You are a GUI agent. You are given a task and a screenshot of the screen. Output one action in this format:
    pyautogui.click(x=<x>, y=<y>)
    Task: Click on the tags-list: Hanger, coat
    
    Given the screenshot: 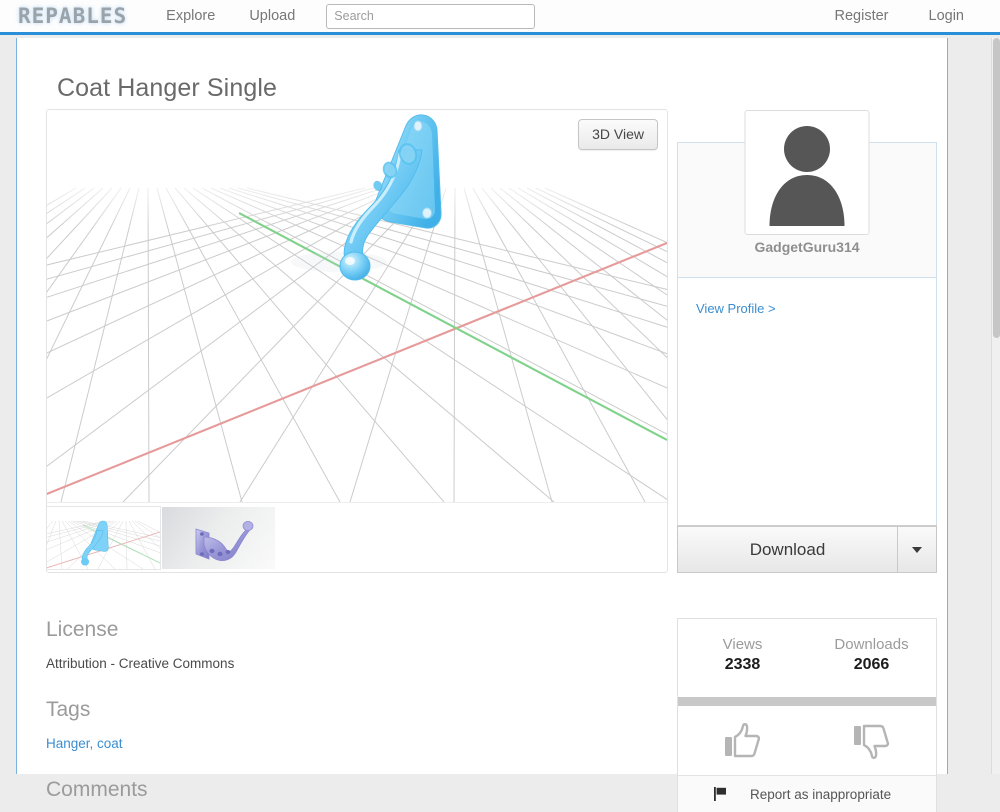 What is the action you would take?
    pyautogui.click(x=84, y=743)
    